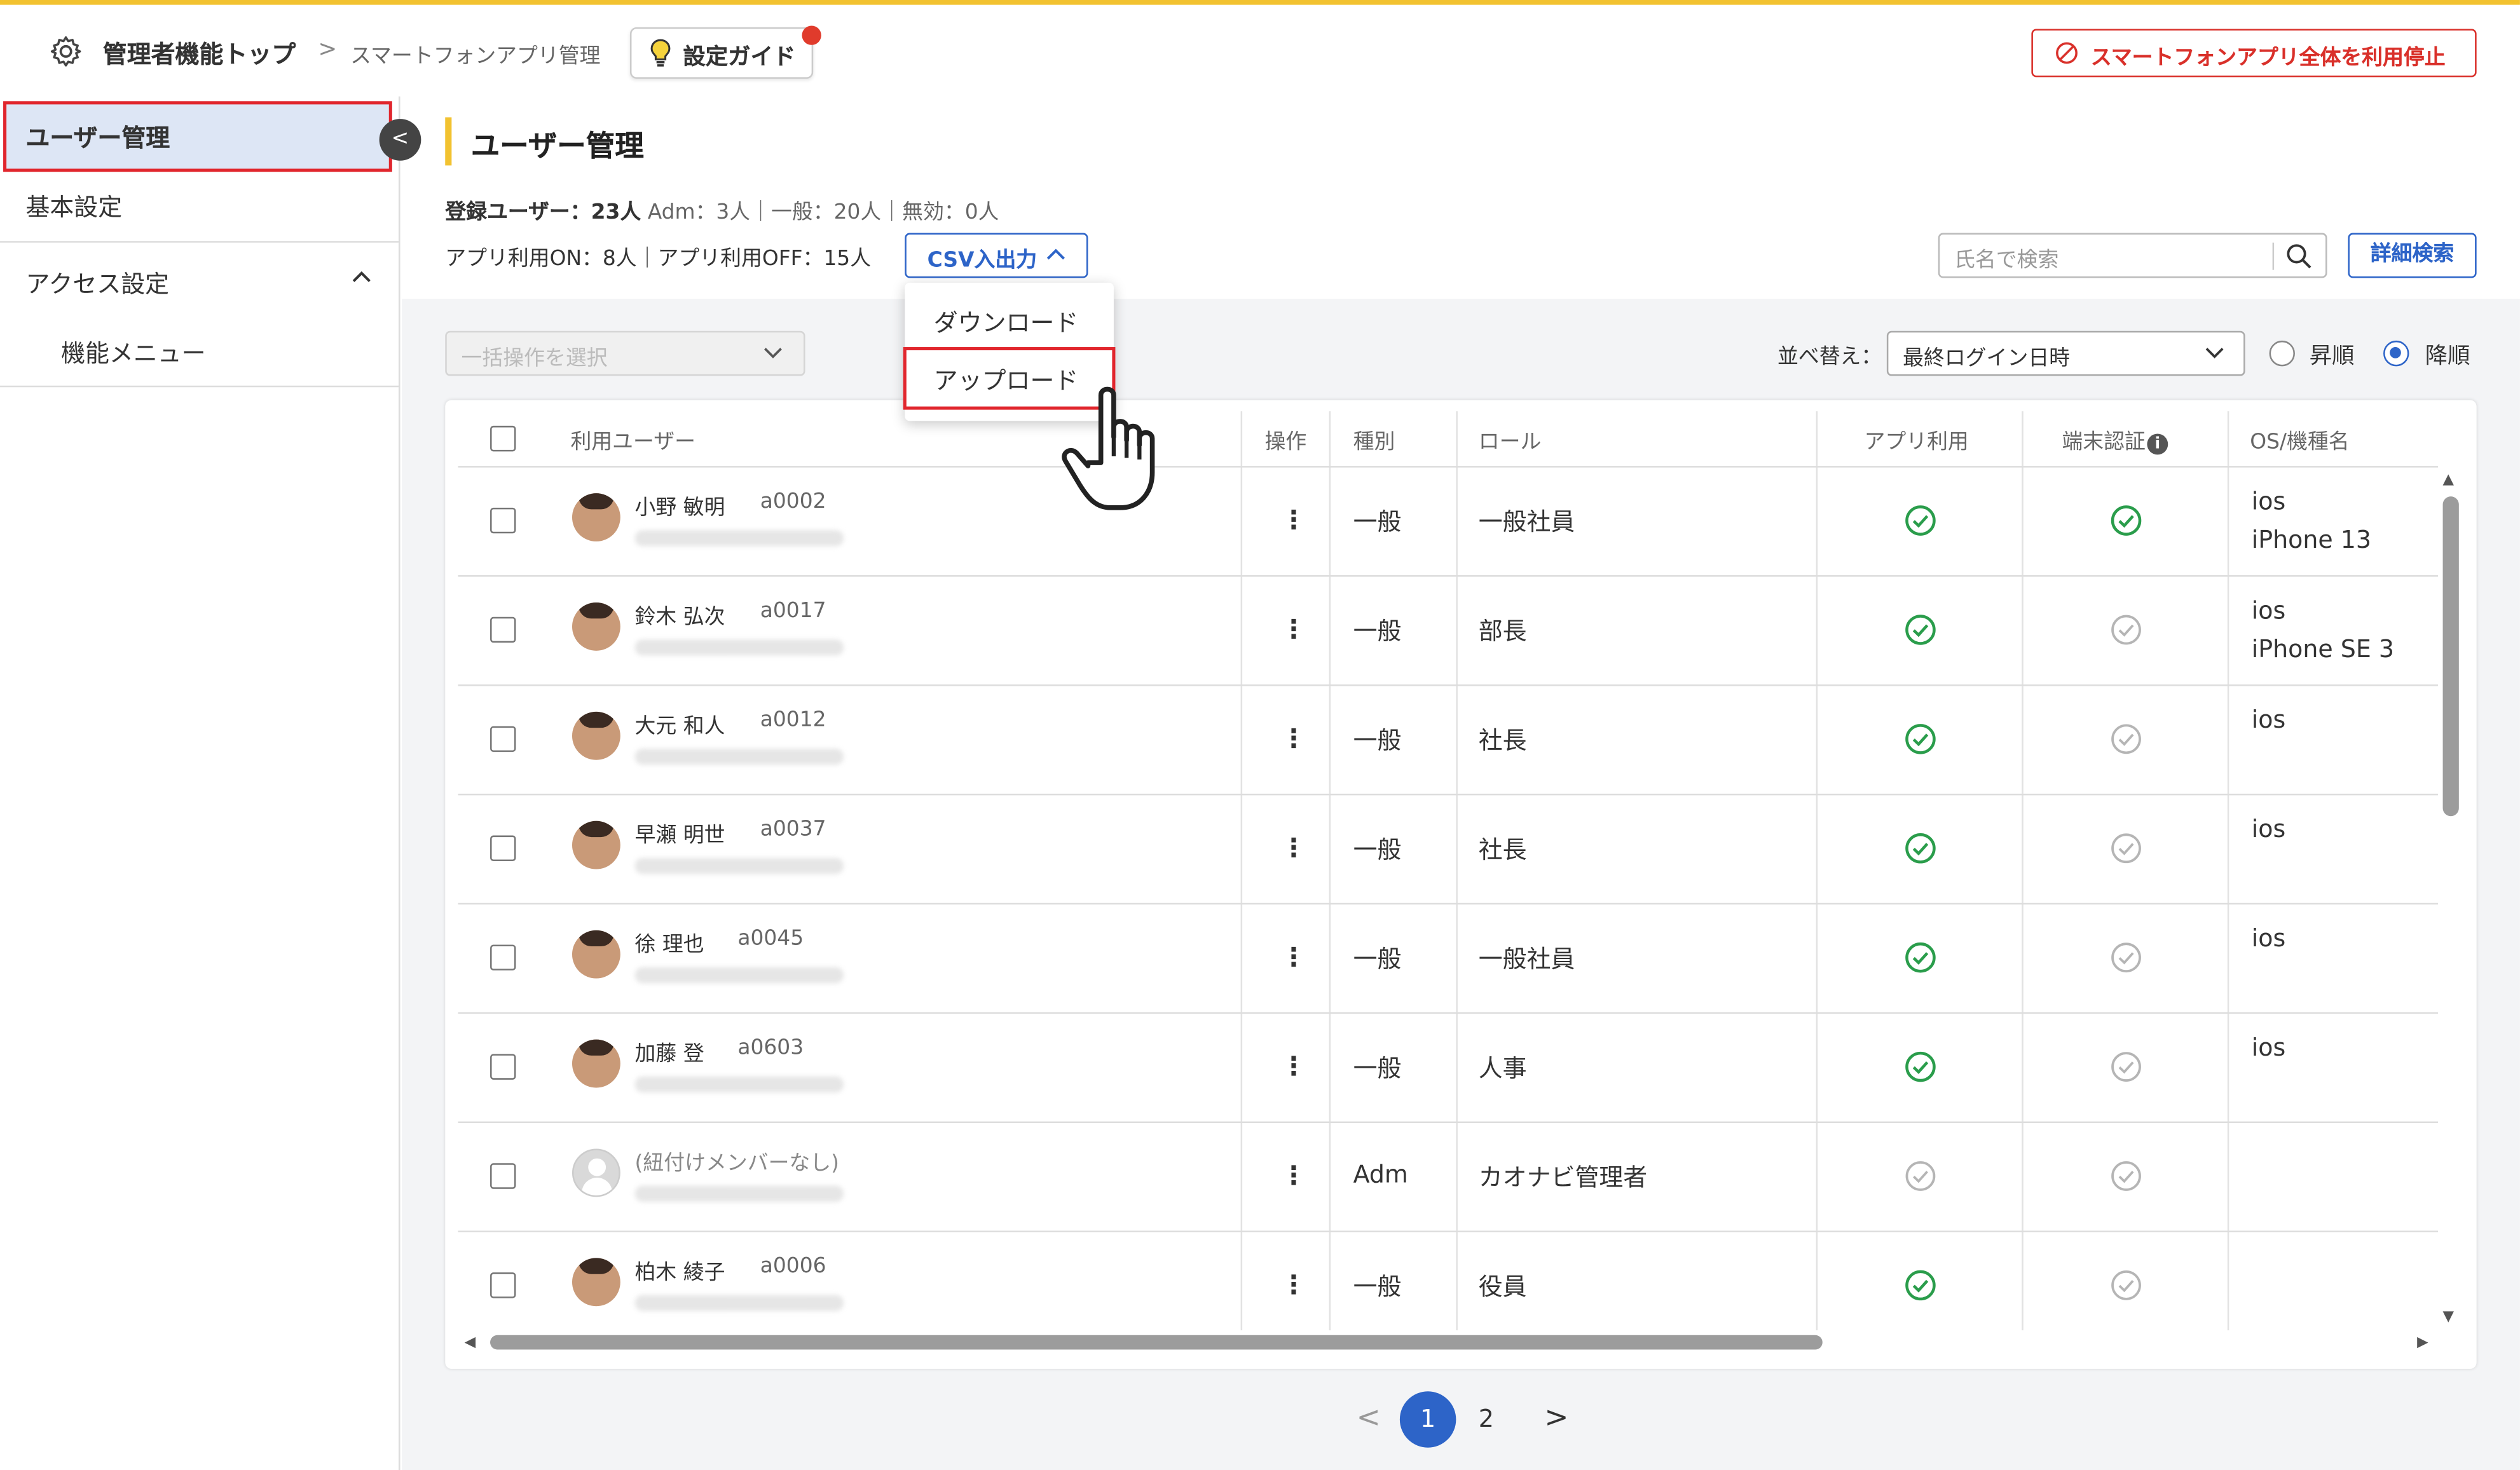  I want to click on user-name: 大元 和人, so click(680, 724).